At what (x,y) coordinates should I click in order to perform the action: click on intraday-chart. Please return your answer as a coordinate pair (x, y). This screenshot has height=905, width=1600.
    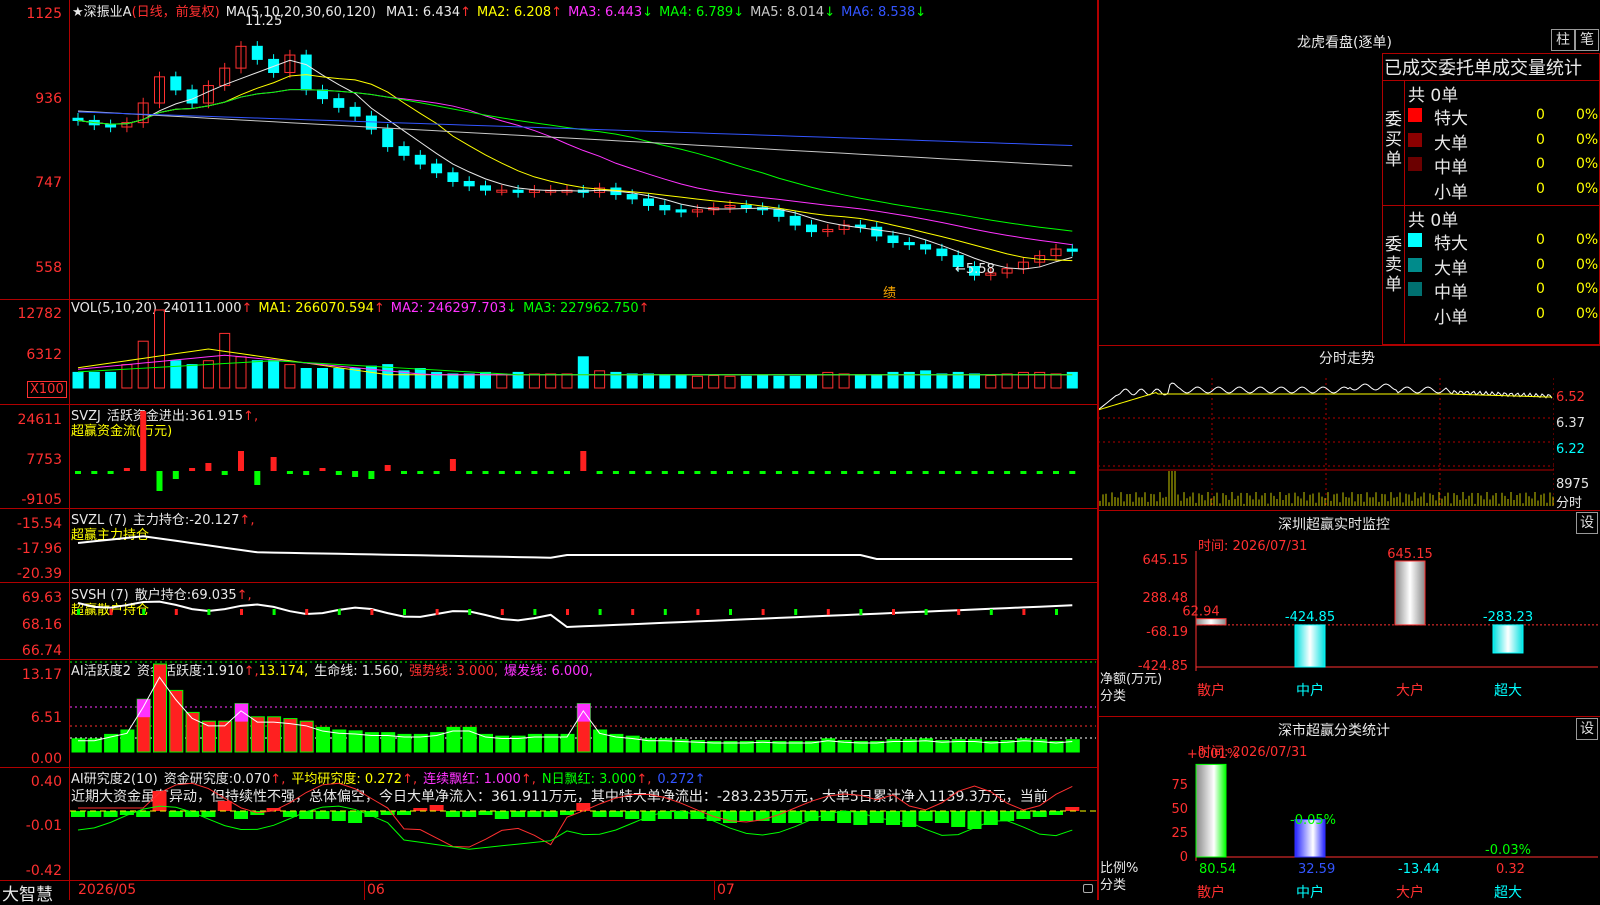
    Looking at the image, I should click on (1326, 440).